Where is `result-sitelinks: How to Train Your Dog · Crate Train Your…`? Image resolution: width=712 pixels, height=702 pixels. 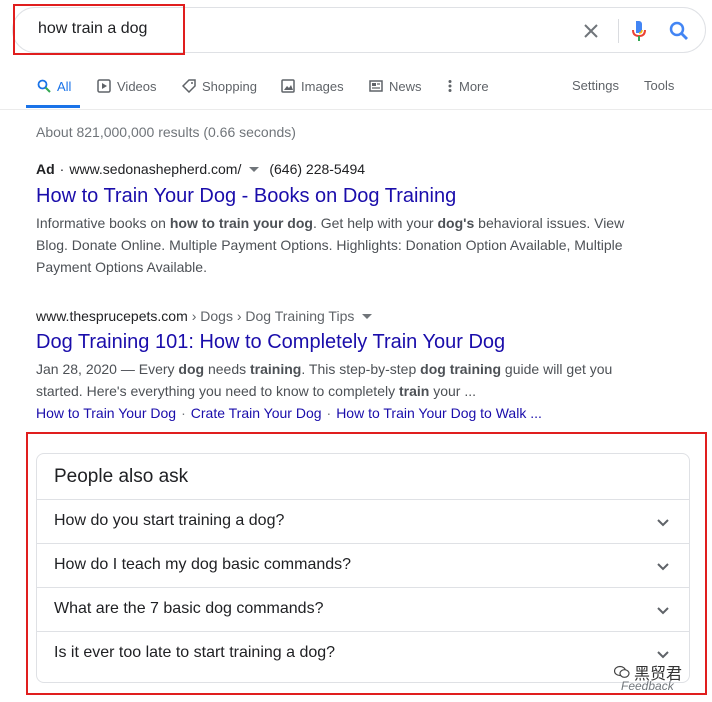 result-sitelinks: How to Train Your Dog · Crate Train Your… is located at coordinates (289, 413).